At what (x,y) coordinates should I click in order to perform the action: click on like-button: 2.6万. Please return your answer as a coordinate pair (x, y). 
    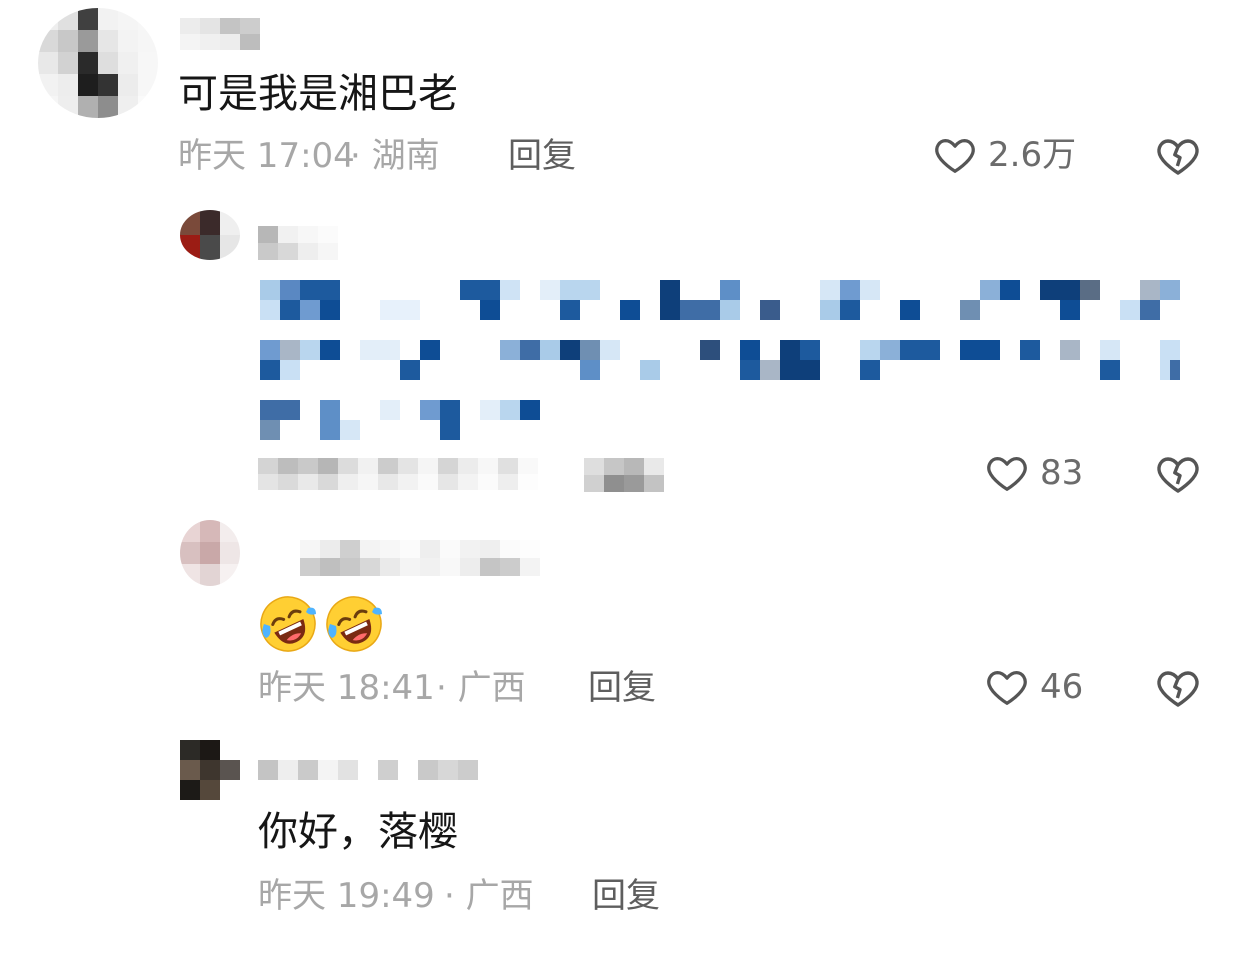
    Looking at the image, I should click on (1004, 155).